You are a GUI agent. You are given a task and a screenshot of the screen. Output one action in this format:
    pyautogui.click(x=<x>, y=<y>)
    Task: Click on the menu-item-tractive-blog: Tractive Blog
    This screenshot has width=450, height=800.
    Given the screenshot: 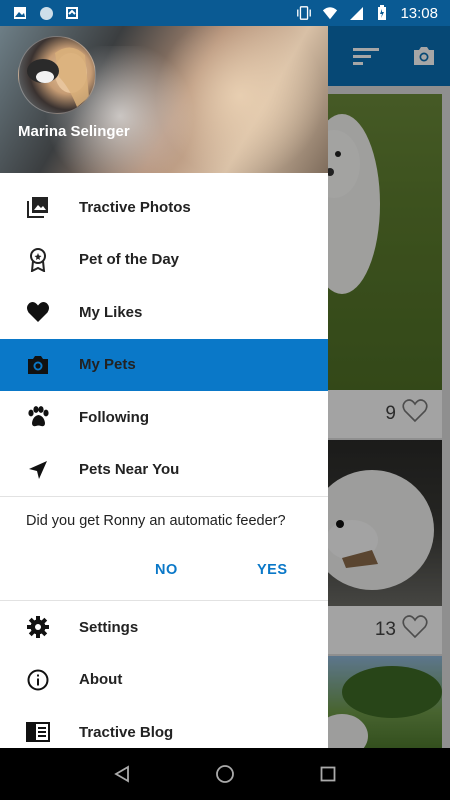 What is the action you would take?
    pyautogui.click(x=164, y=727)
    